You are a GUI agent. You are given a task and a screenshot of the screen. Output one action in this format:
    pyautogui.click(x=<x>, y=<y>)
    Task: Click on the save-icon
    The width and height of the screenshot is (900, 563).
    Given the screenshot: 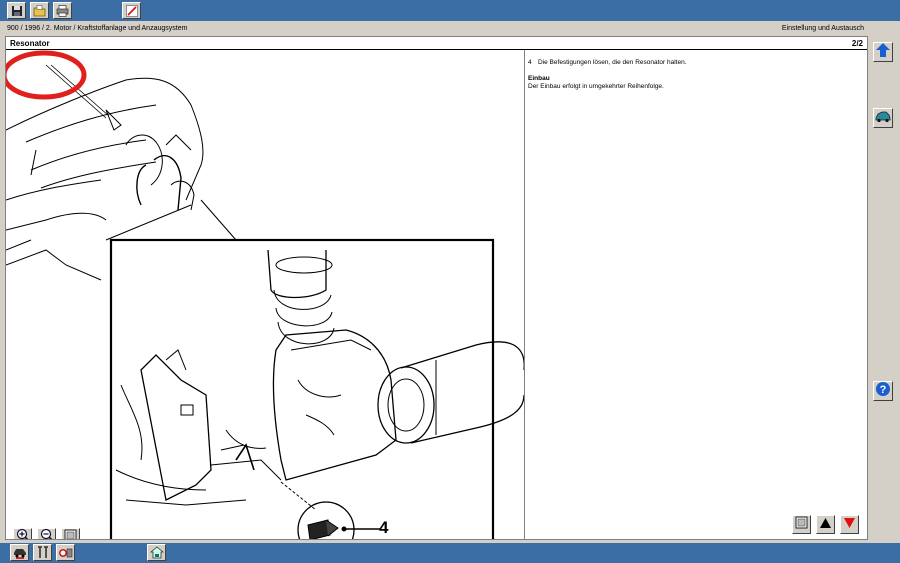 What is the action you would take?
    pyautogui.click(x=17, y=11)
    